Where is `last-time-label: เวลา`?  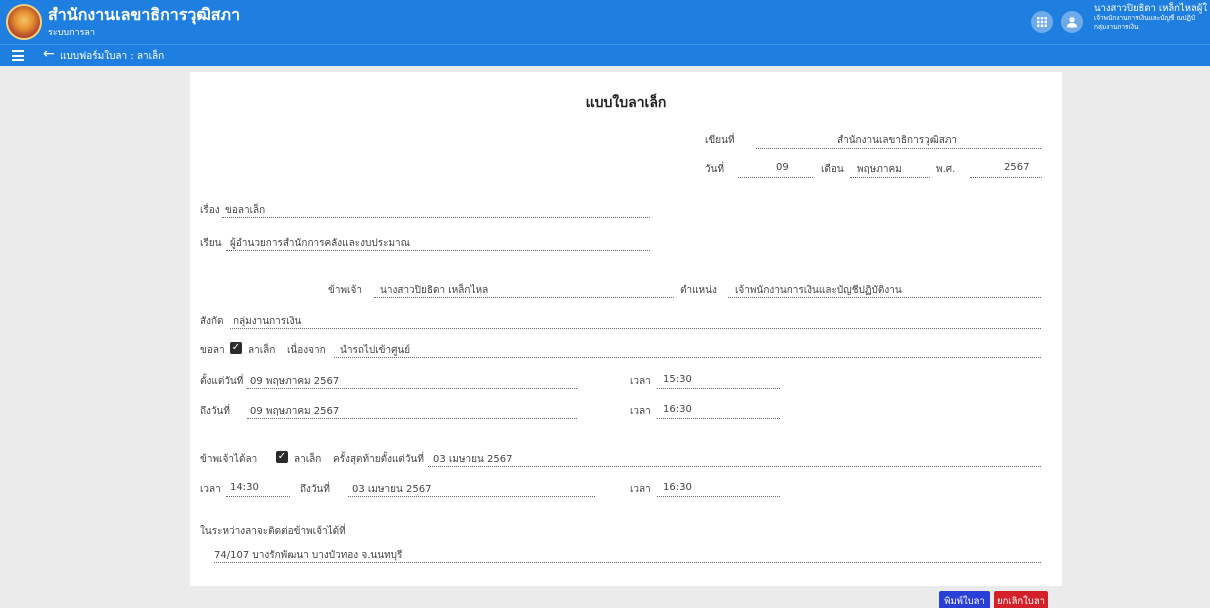 last-time-label: เวลา is located at coordinates (210, 489).